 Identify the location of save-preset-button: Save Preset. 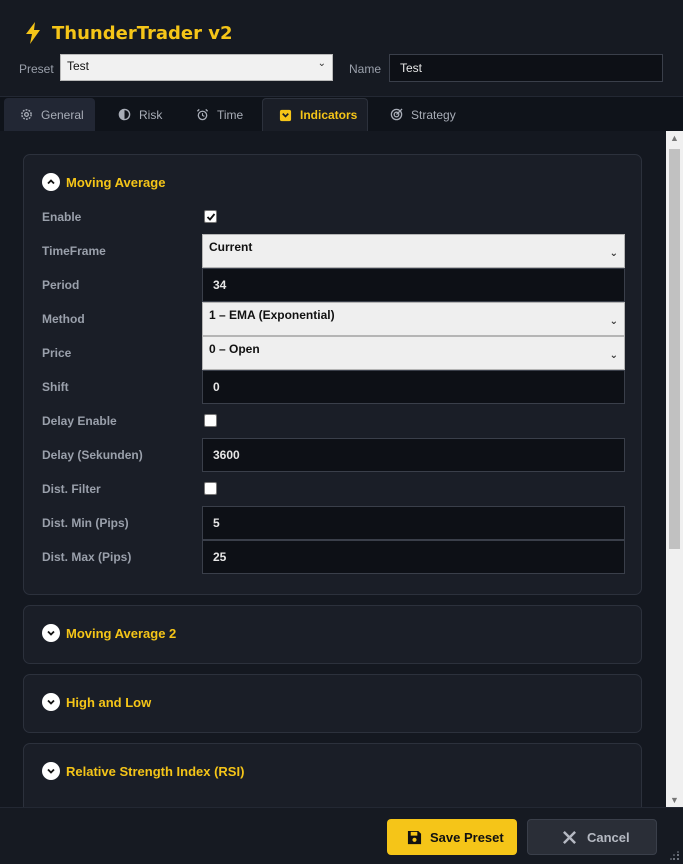
(452, 837).